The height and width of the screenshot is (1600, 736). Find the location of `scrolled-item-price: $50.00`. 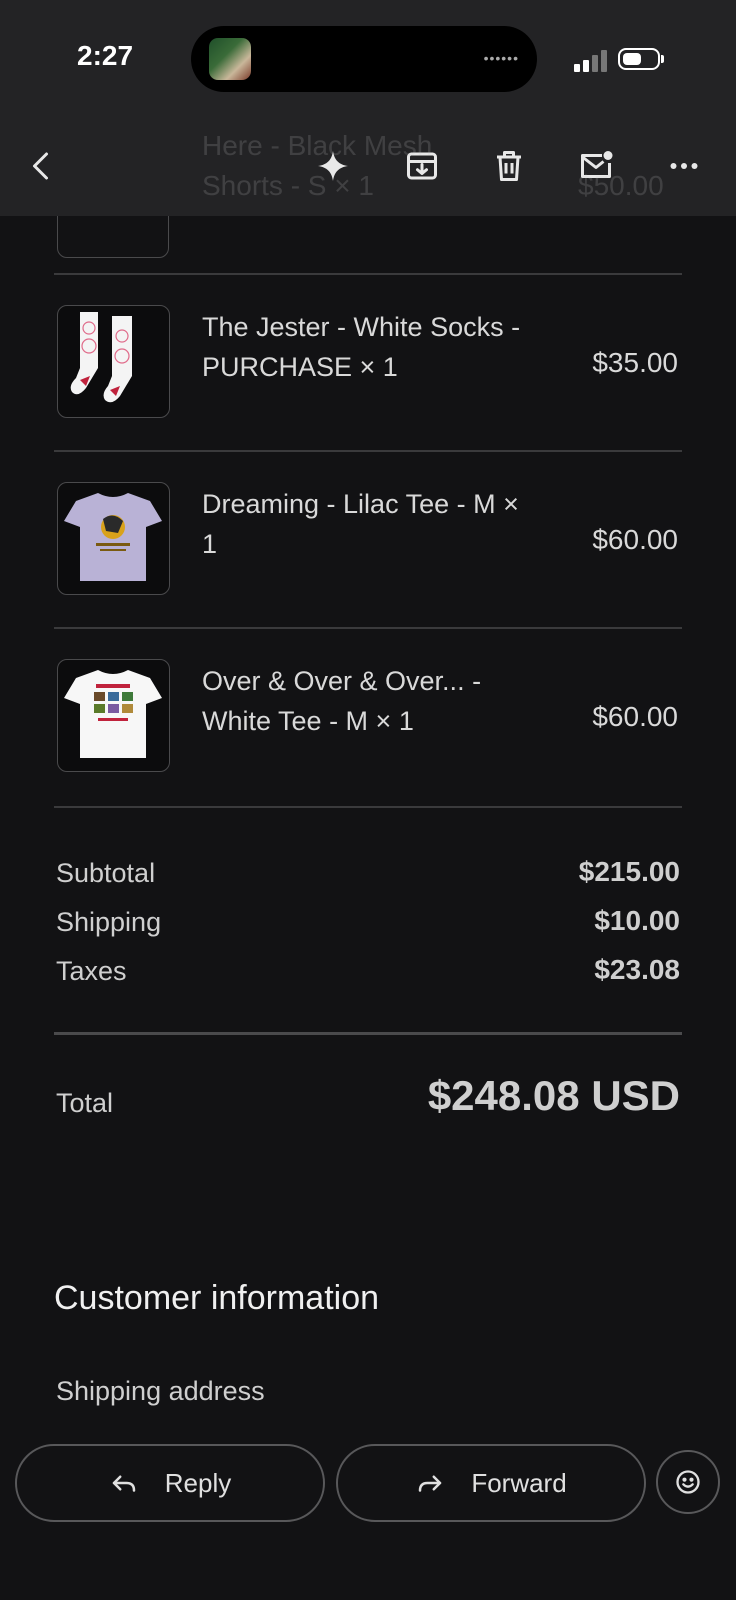

scrolled-item-price: $50.00 is located at coordinates (621, 185).